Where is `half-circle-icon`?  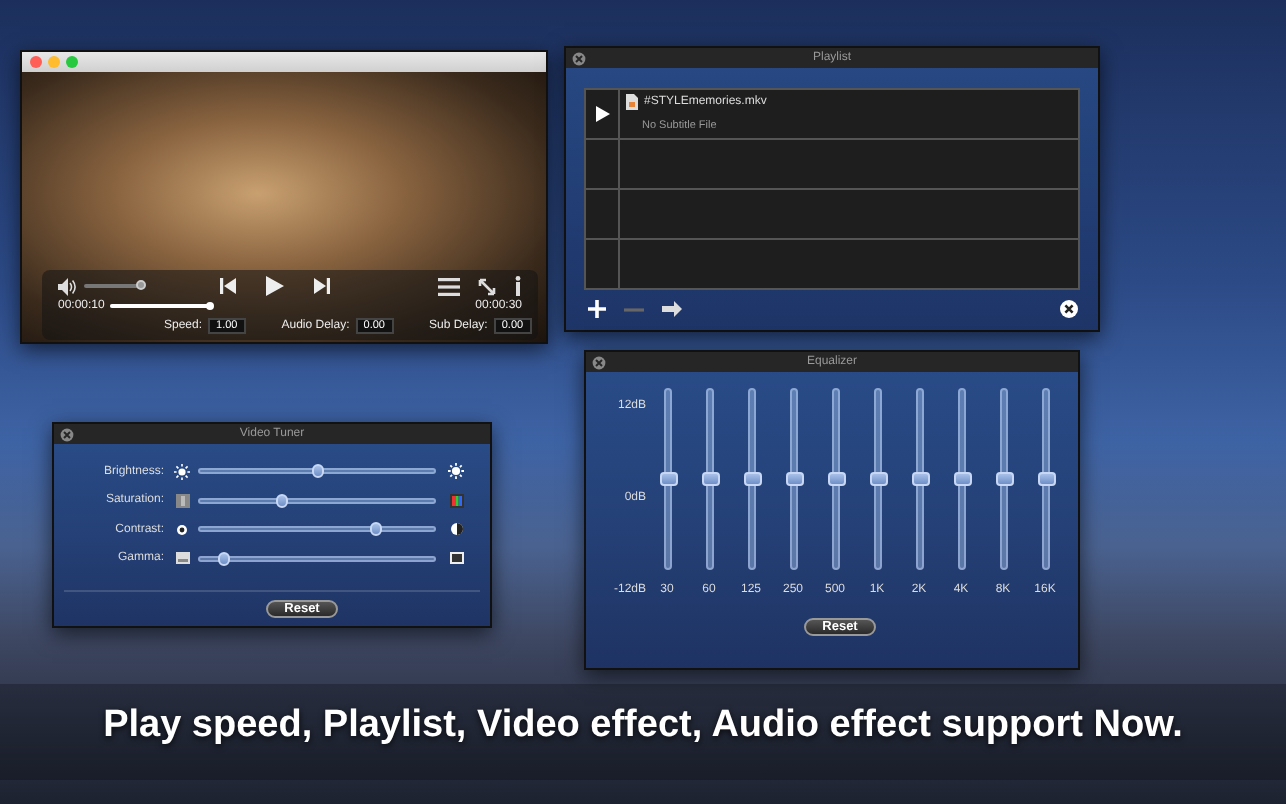 half-circle-icon is located at coordinates (456, 529).